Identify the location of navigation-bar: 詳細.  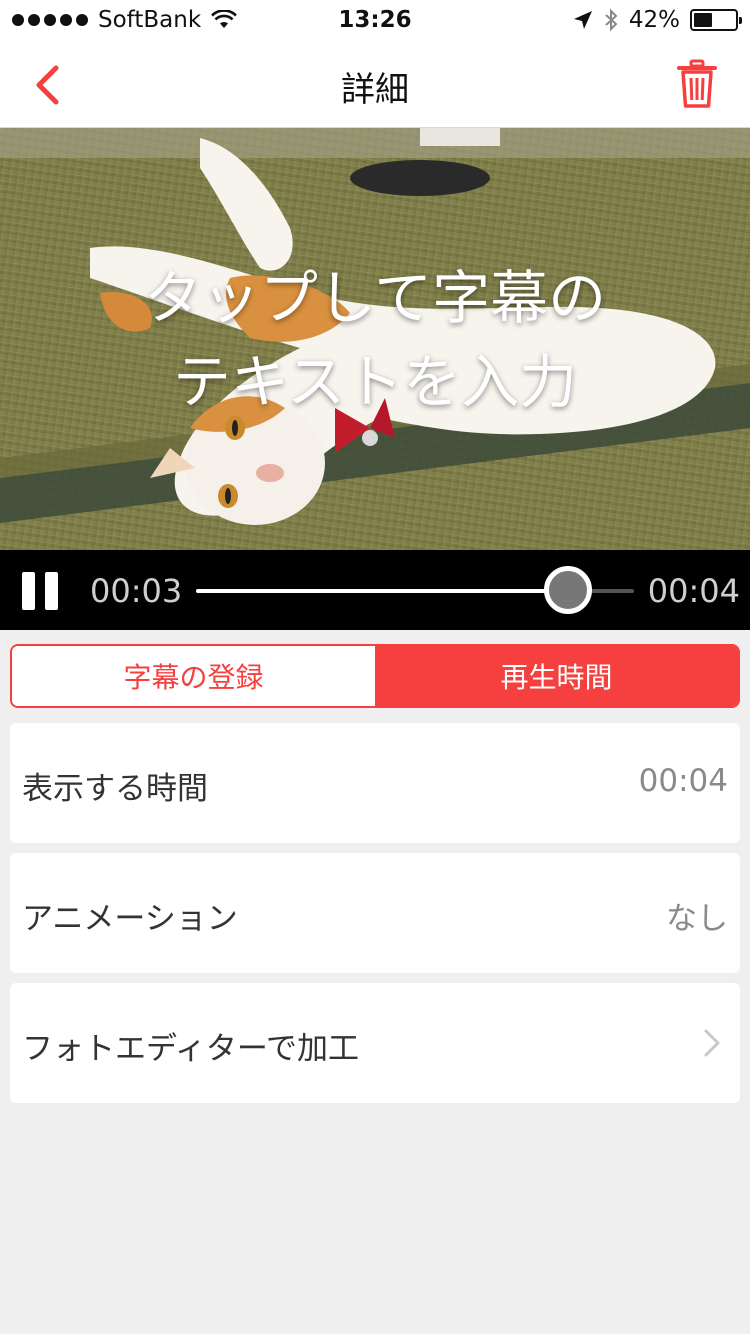
(375, 84).